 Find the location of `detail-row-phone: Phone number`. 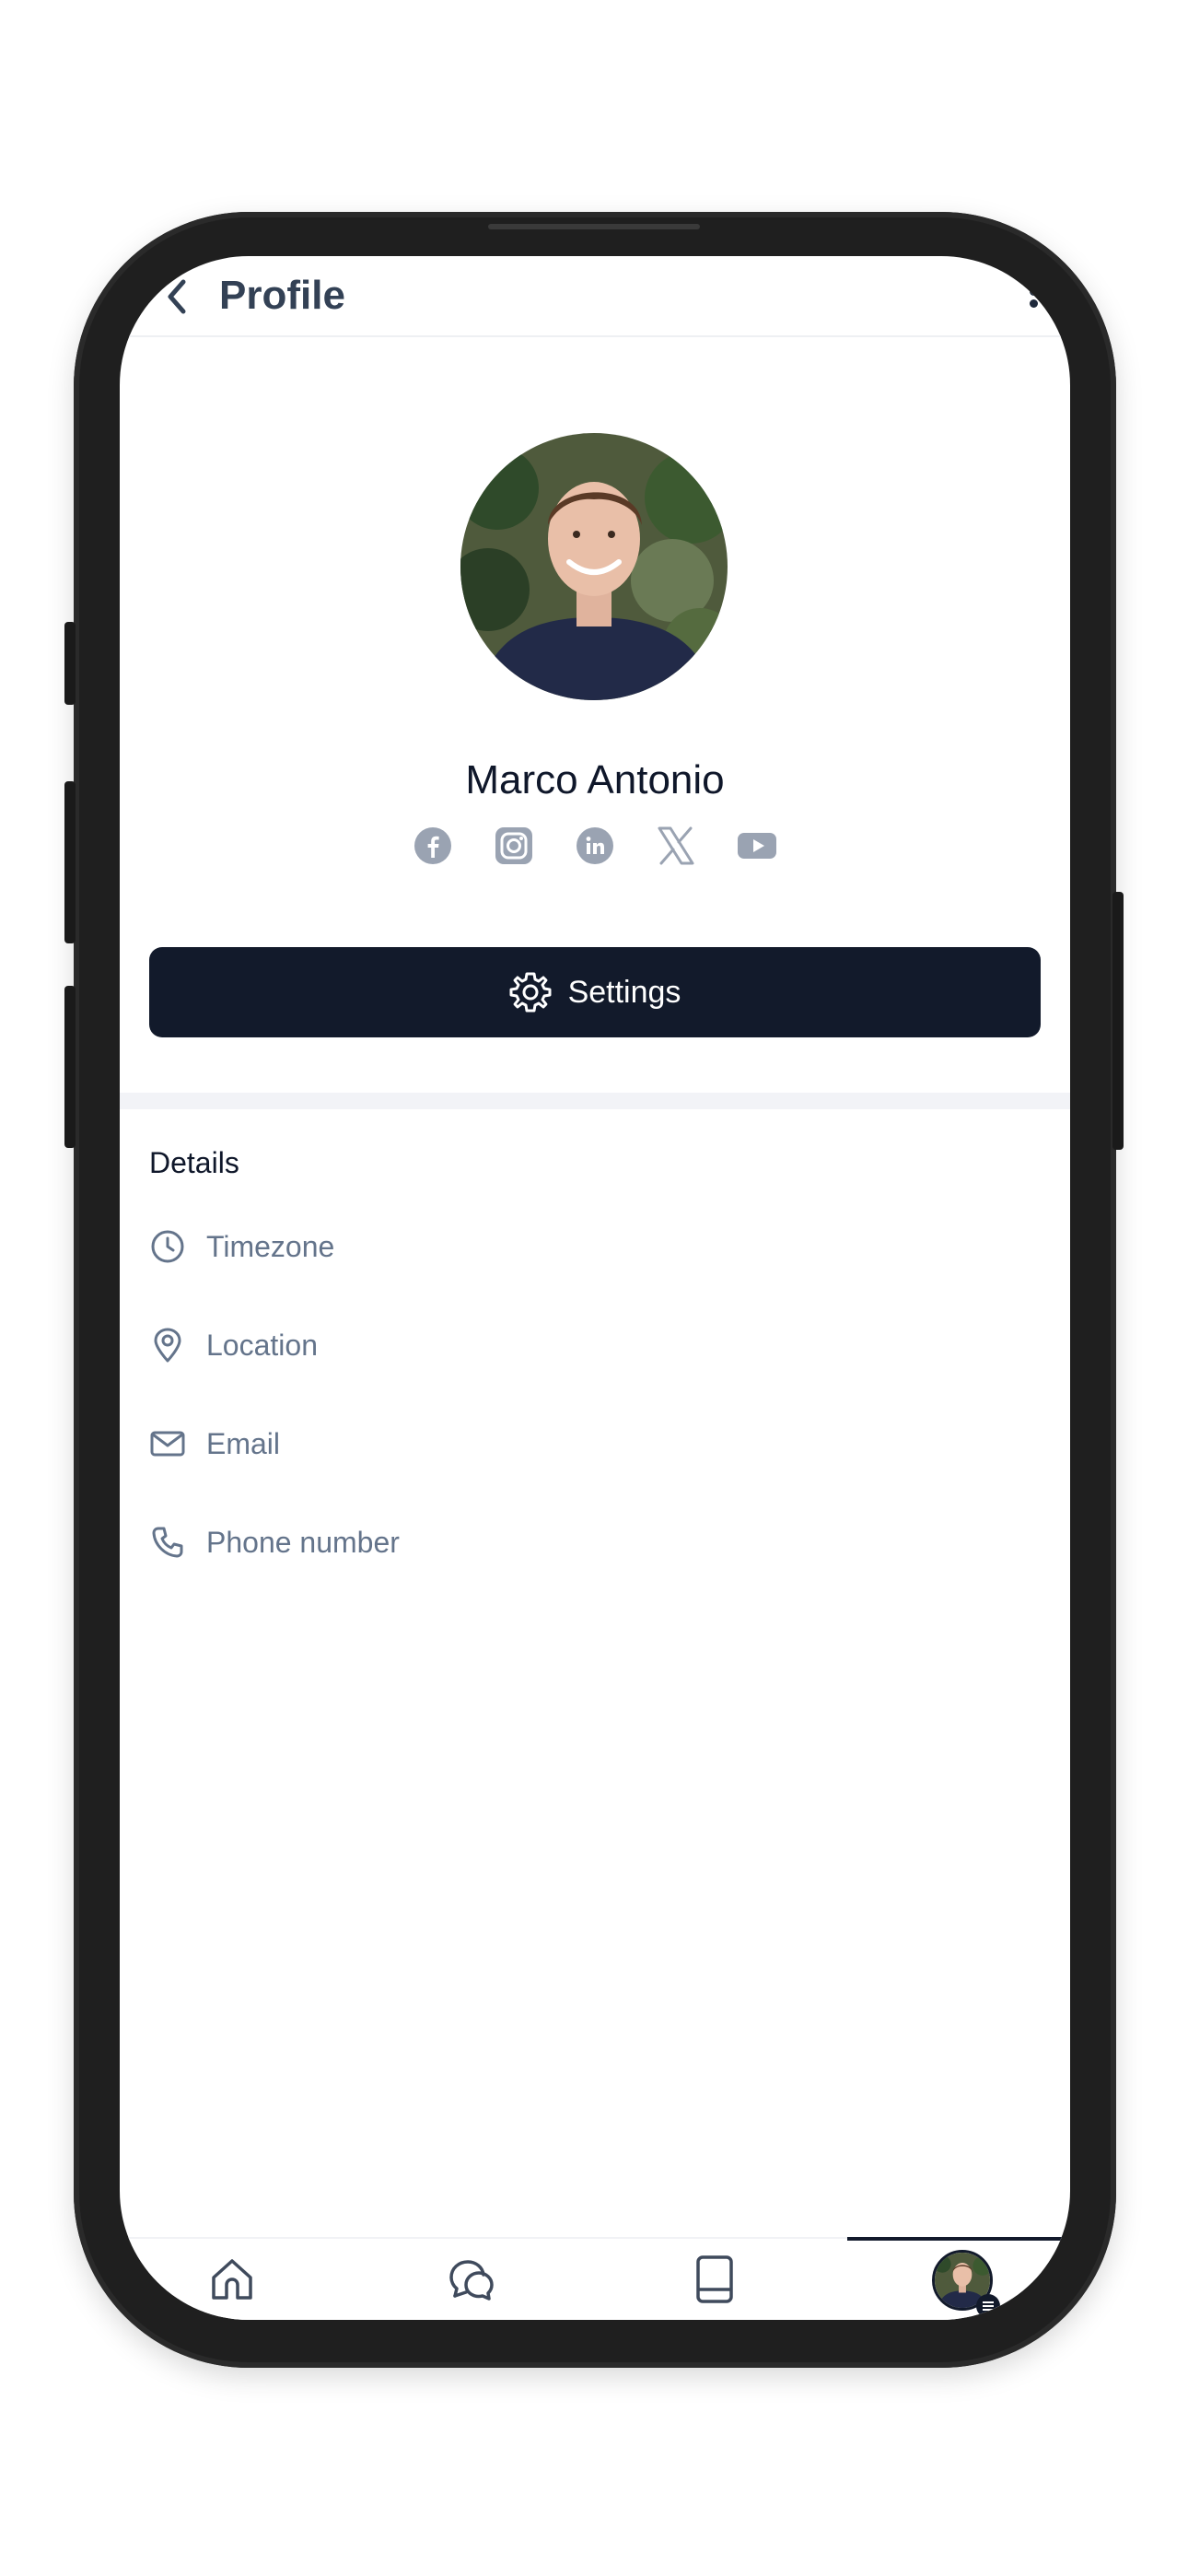

detail-row-phone: Phone number is located at coordinates (274, 1542).